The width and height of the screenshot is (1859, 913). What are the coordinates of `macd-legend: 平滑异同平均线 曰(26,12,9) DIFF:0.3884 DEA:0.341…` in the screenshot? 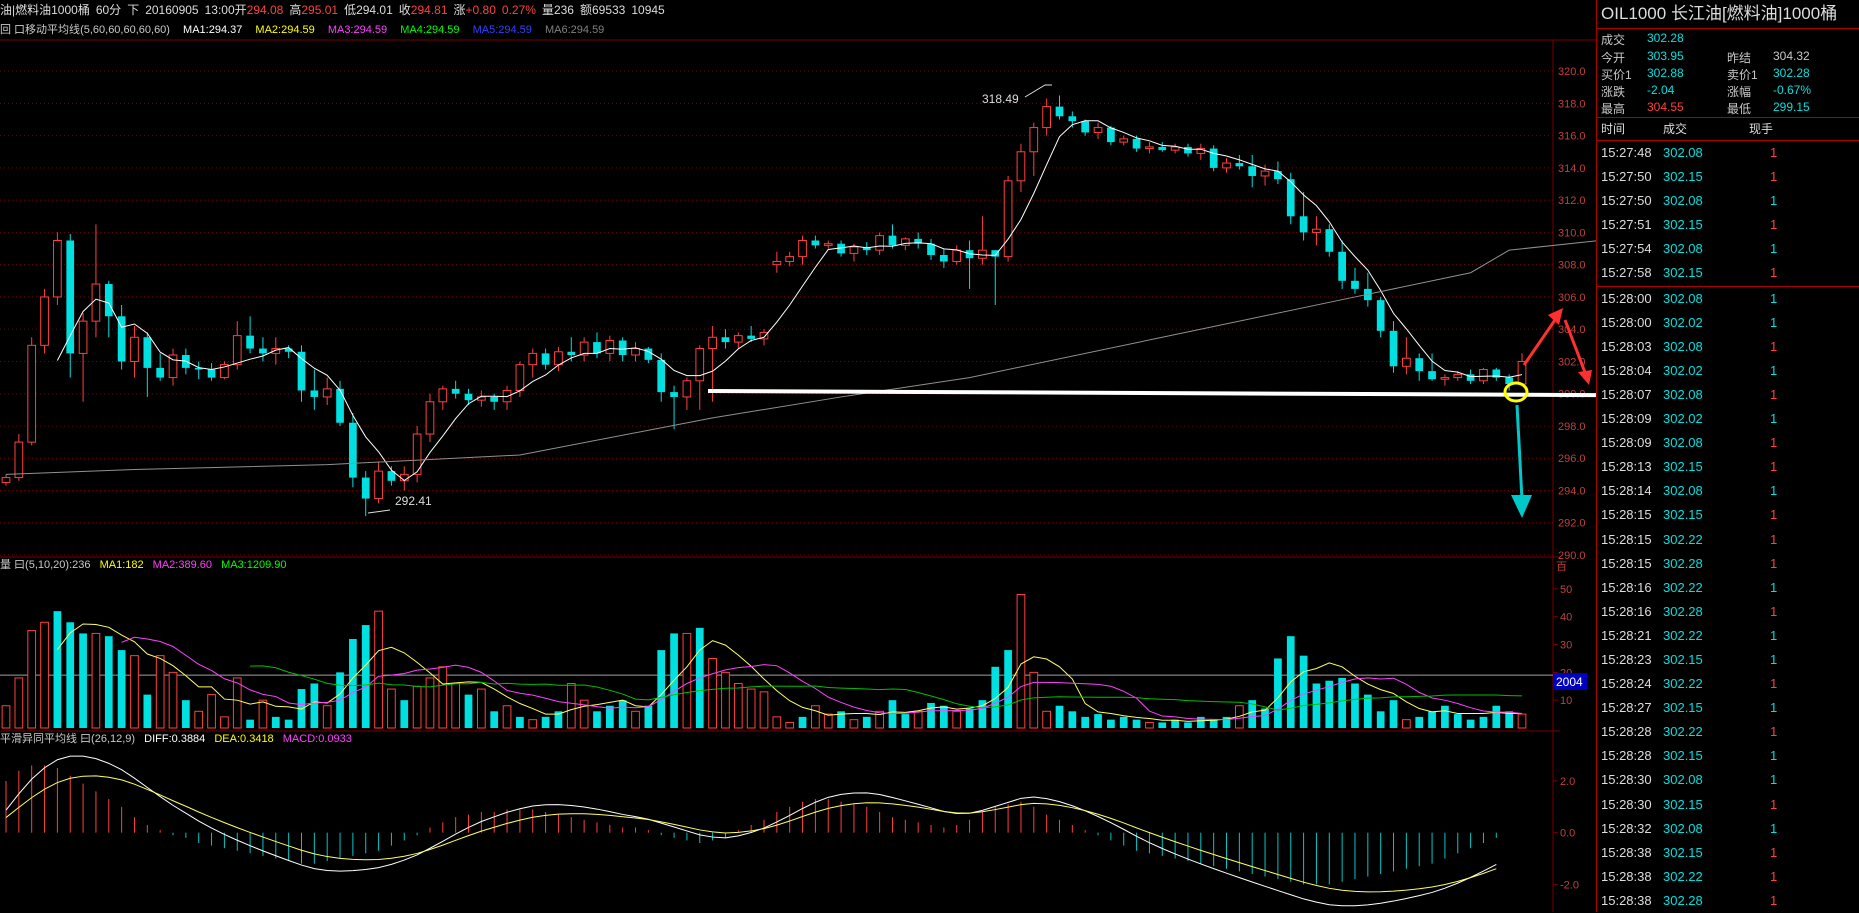 It's located at (179, 740).